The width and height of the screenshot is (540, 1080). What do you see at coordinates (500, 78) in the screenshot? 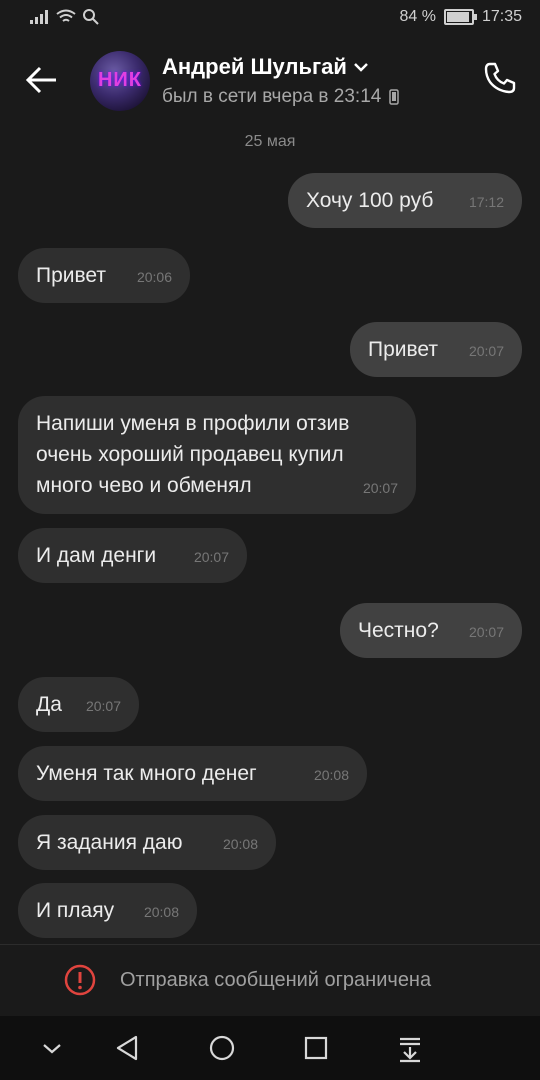
I see `phone-call-icon` at bounding box center [500, 78].